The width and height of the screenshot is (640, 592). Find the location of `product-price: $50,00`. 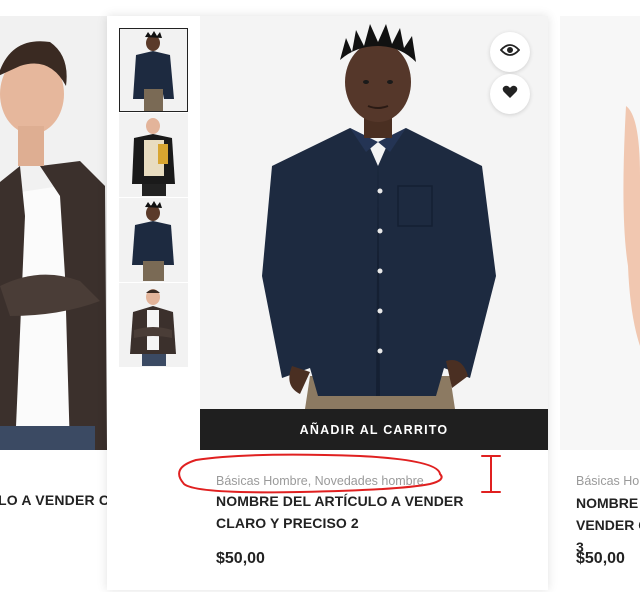

product-price: $50,00 is located at coordinates (240, 558).